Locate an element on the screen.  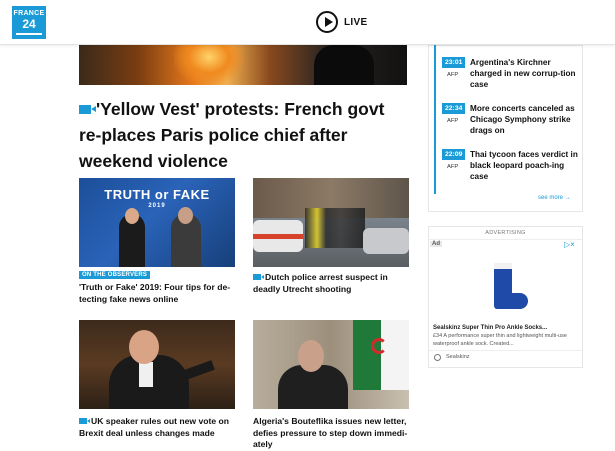
crescent-icon is located at coordinates (379, 346).